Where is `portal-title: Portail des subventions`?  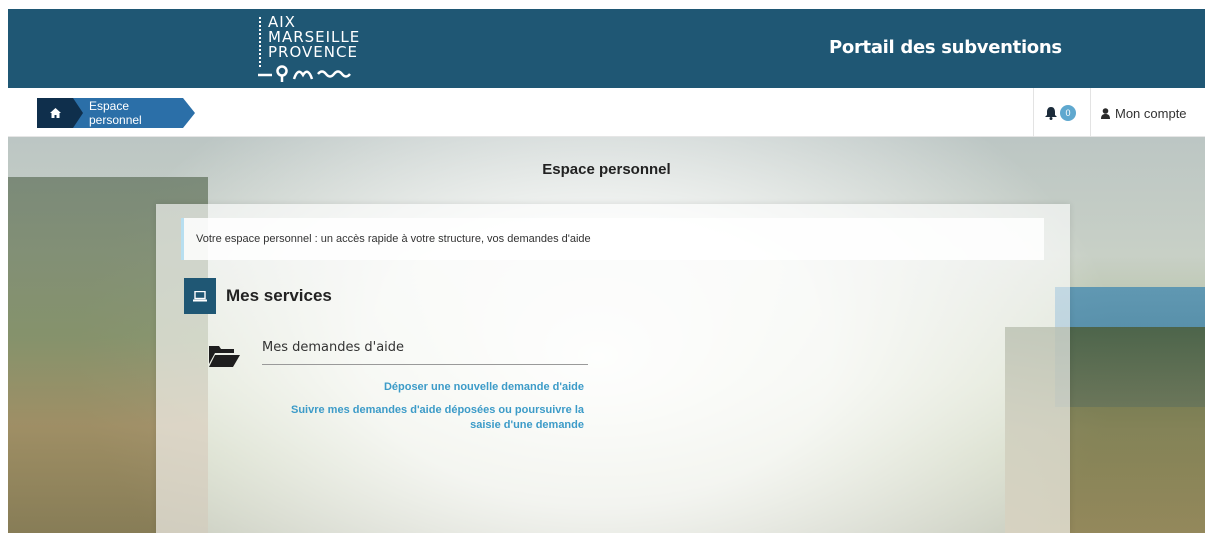 portal-title: Portail des subventions is located at coordinates (945, 47).